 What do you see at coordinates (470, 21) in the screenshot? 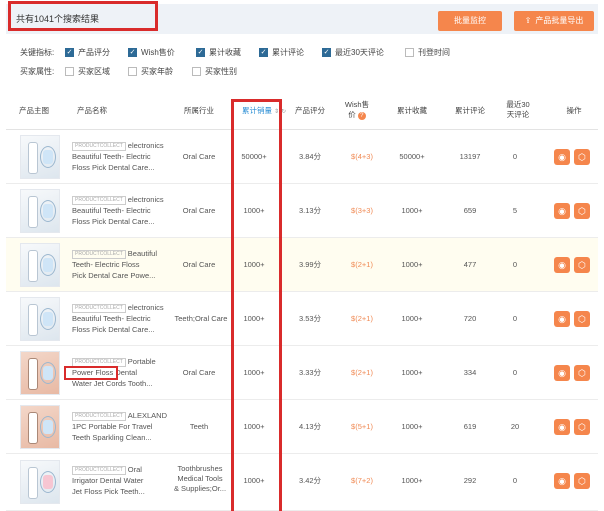
I see `batch-monitor-button: 批量监控` at bounding box center [470, 21].